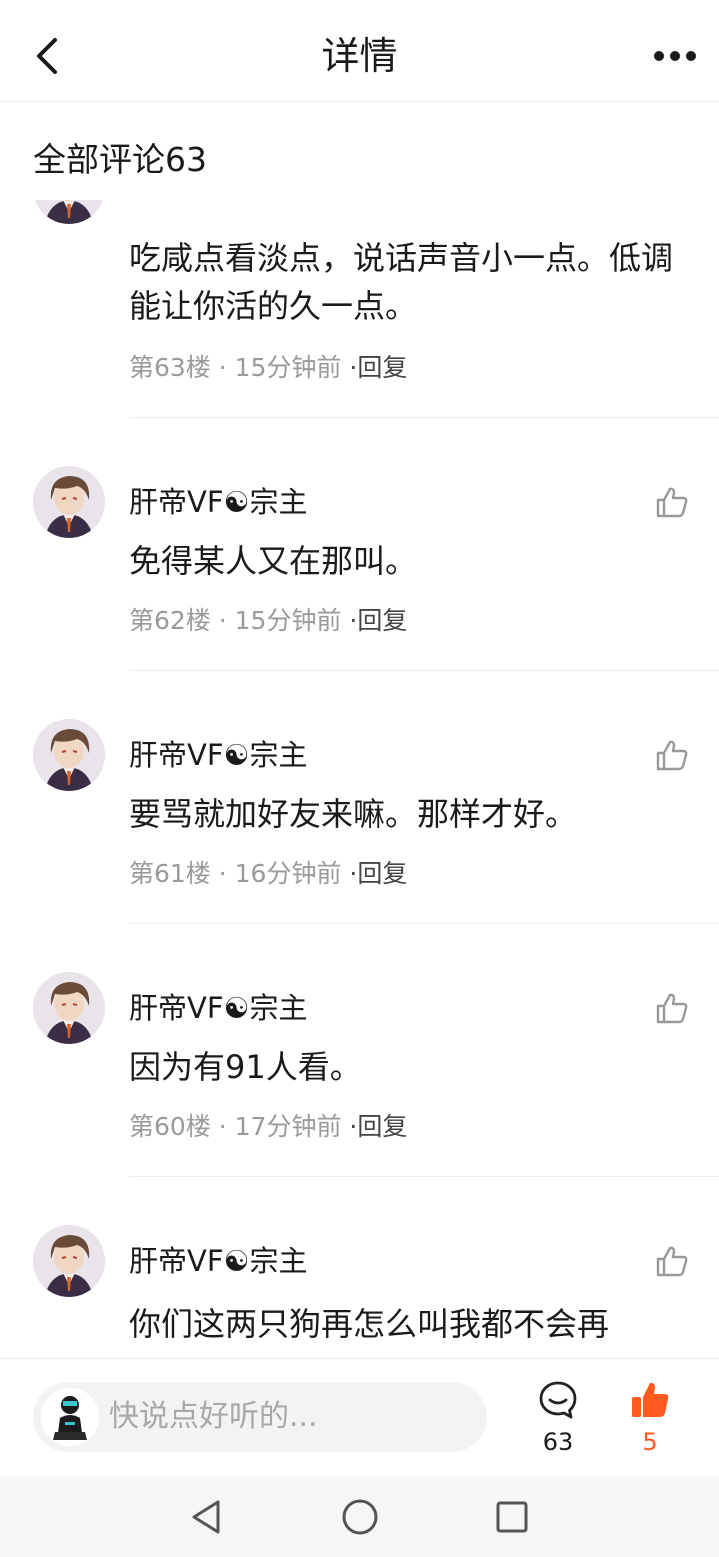 This screenshot has width=719, height=1557. I want to click on comment-time: 16分钟前, so click(288, 873).